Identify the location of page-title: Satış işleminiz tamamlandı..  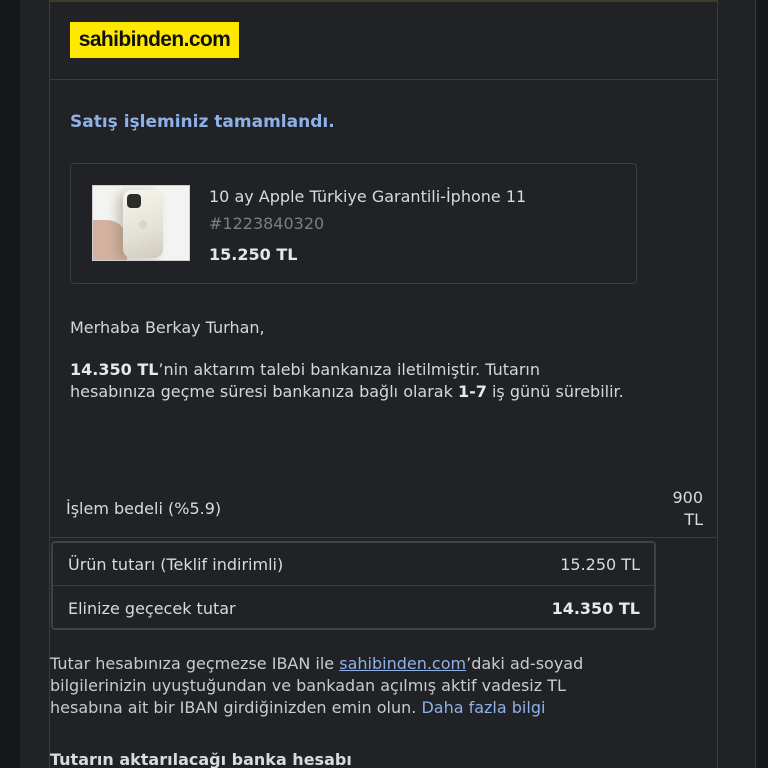
(202, 122).